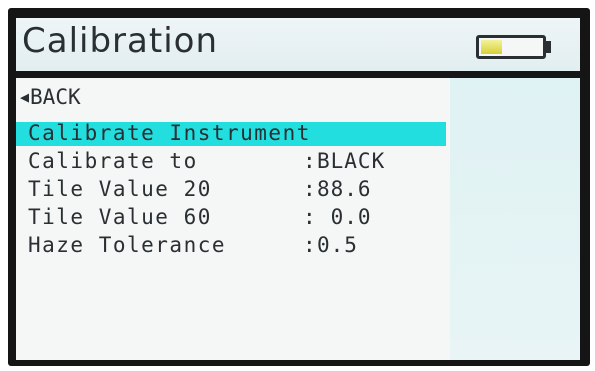  Describe the element at coordinates (120, 189) in the screenshot. I see `menu-item-label: Tile Value 20` at that location.